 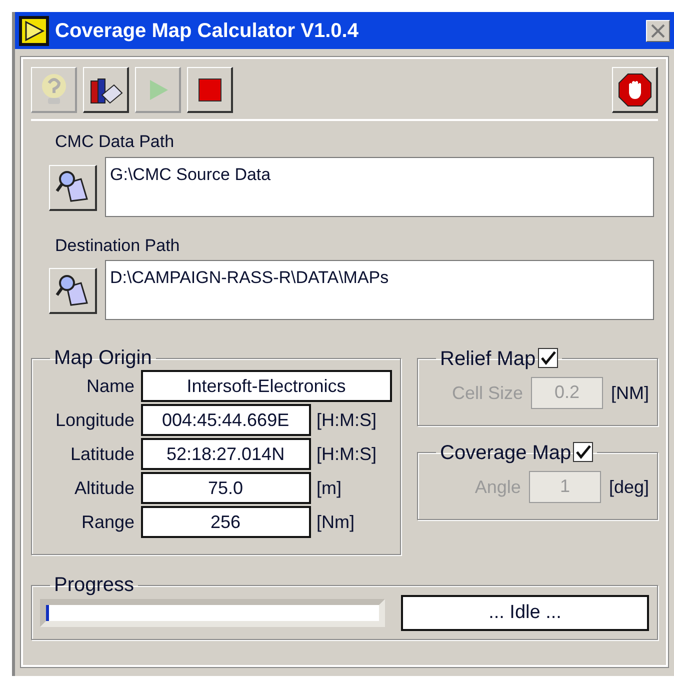 I want to click on field-label: Cell Size, so click(x=487, y=393).